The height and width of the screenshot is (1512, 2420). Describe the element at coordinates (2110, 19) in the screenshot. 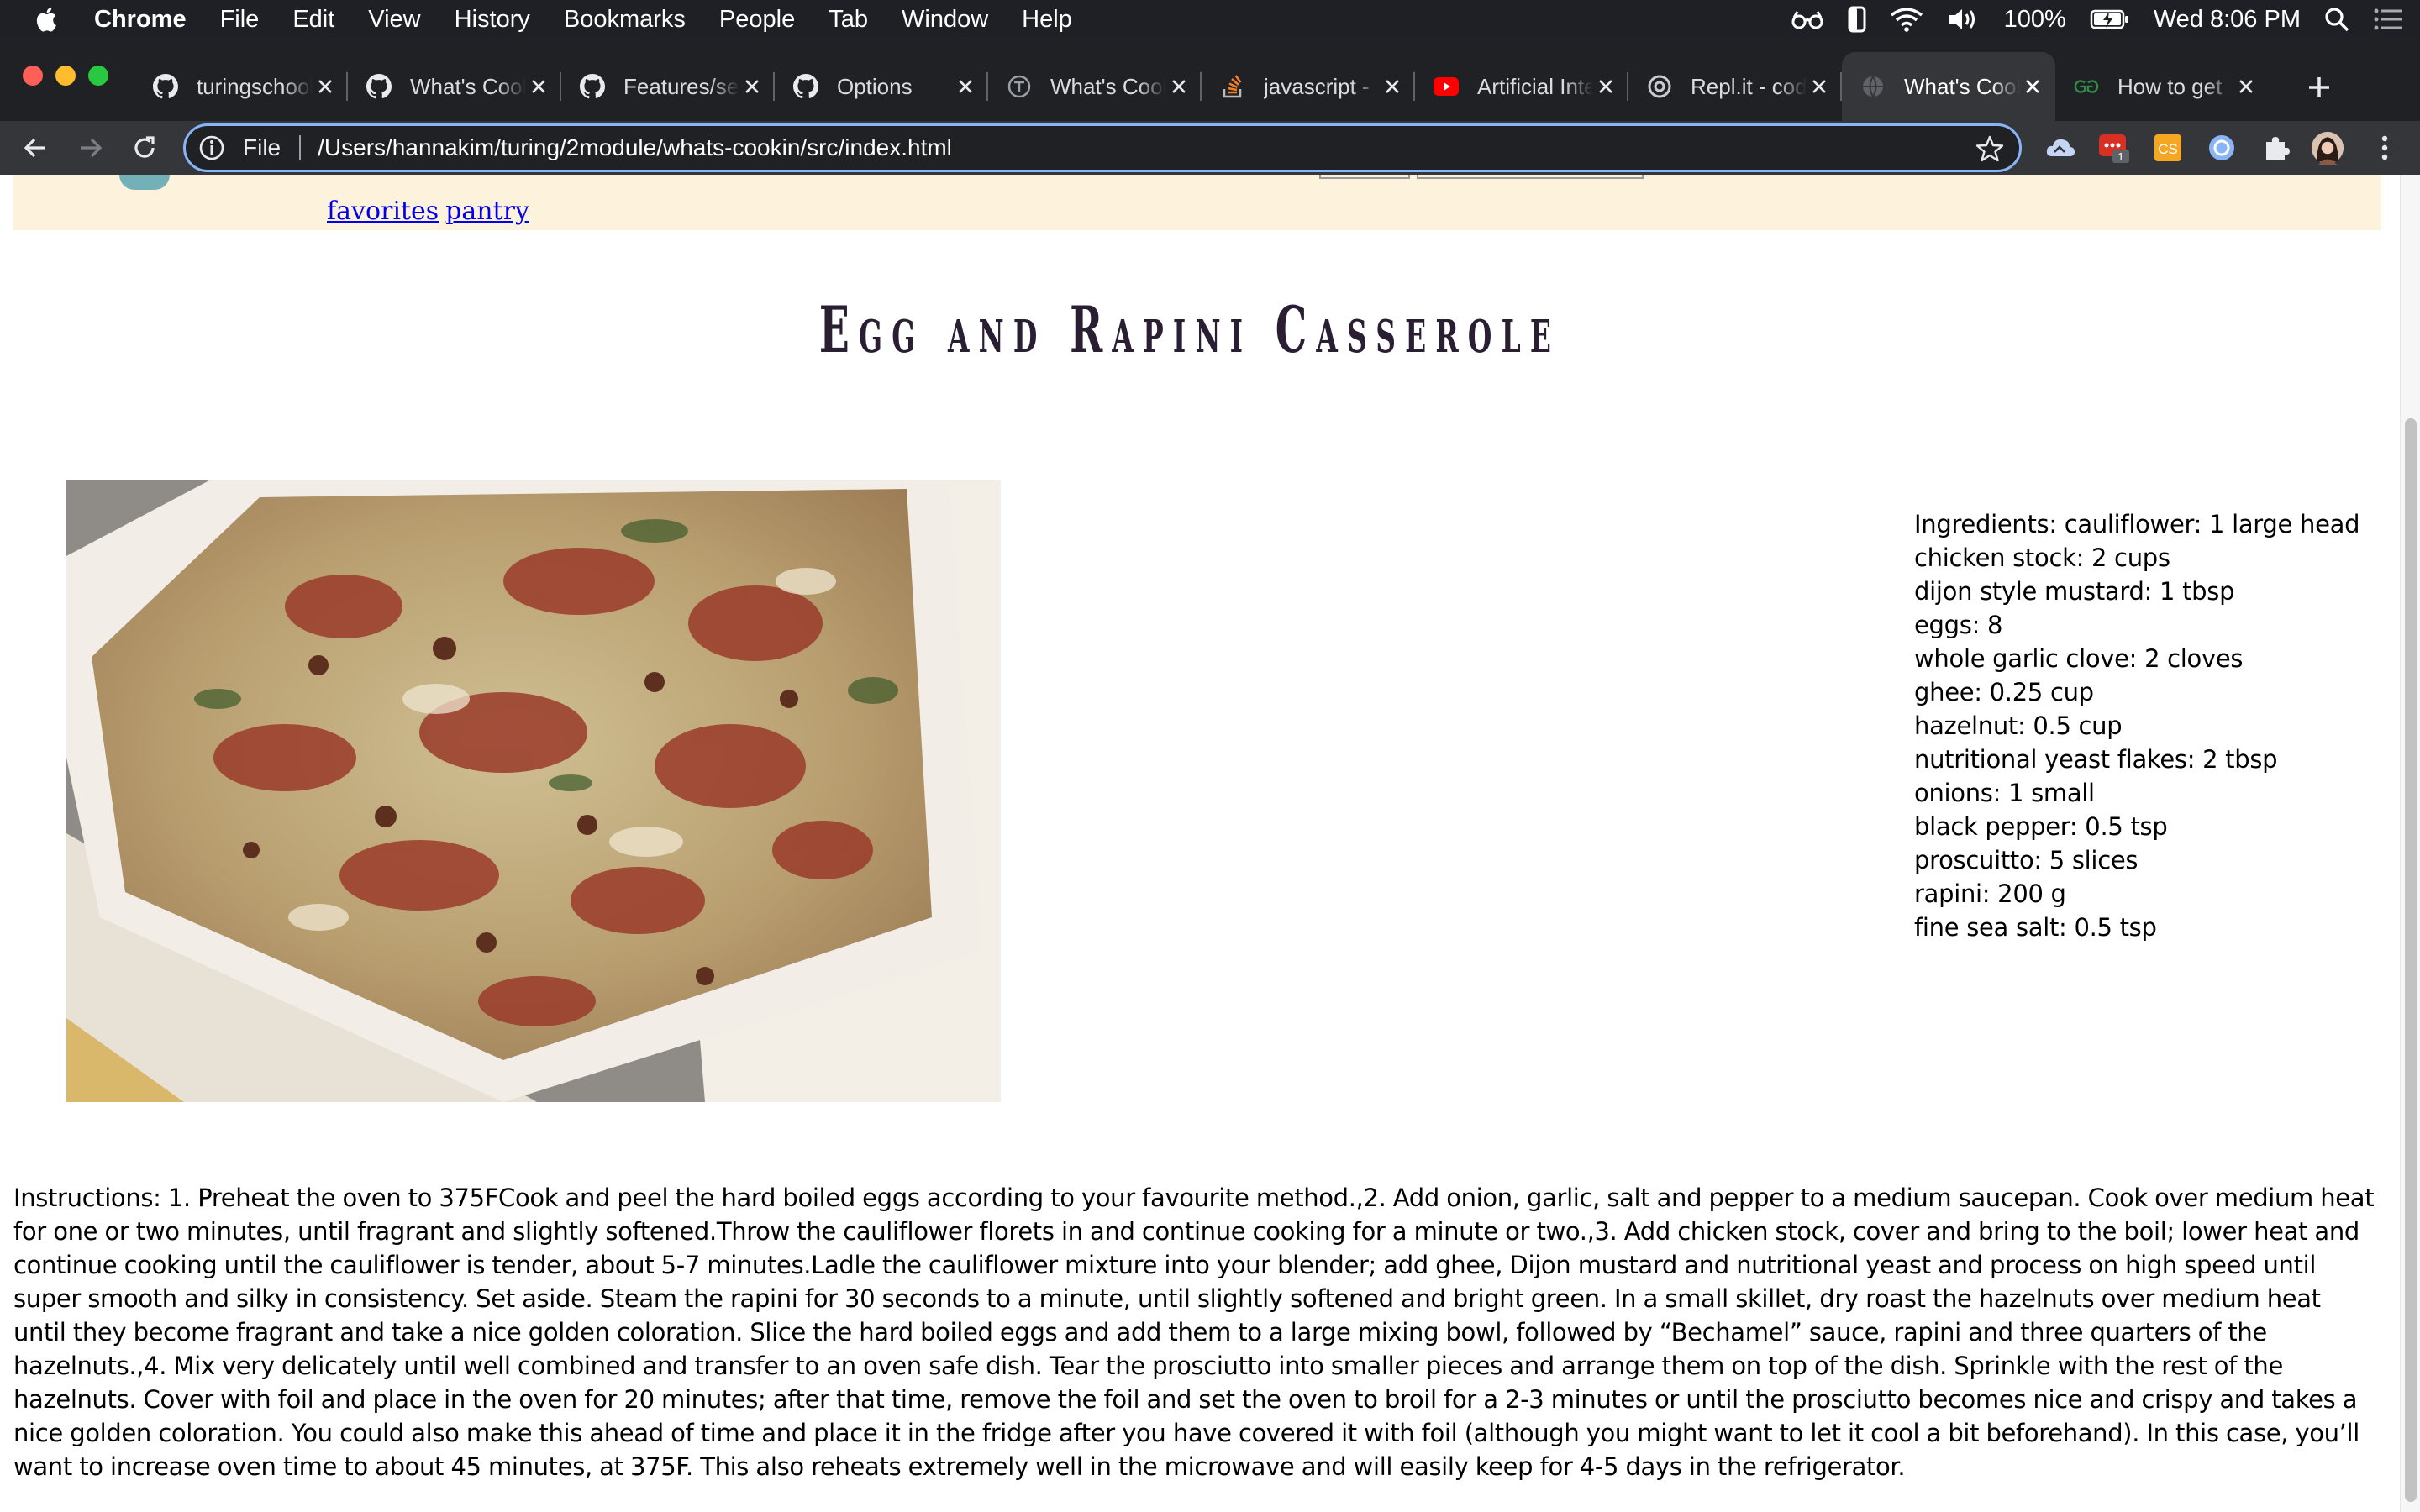

I see `battery-icon` at that location.